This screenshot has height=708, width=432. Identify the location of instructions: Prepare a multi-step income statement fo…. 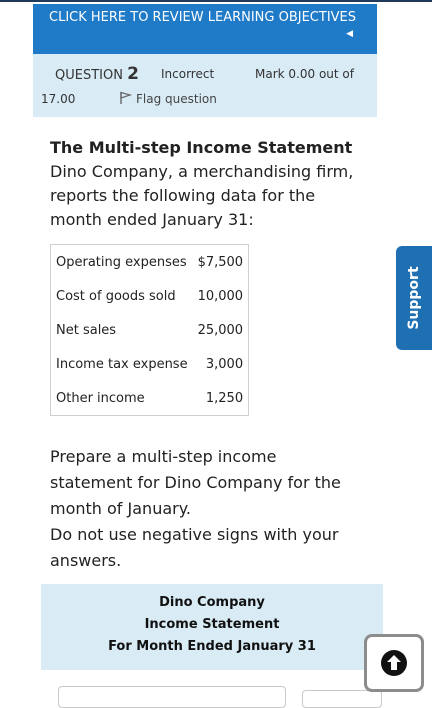
(205, 509).